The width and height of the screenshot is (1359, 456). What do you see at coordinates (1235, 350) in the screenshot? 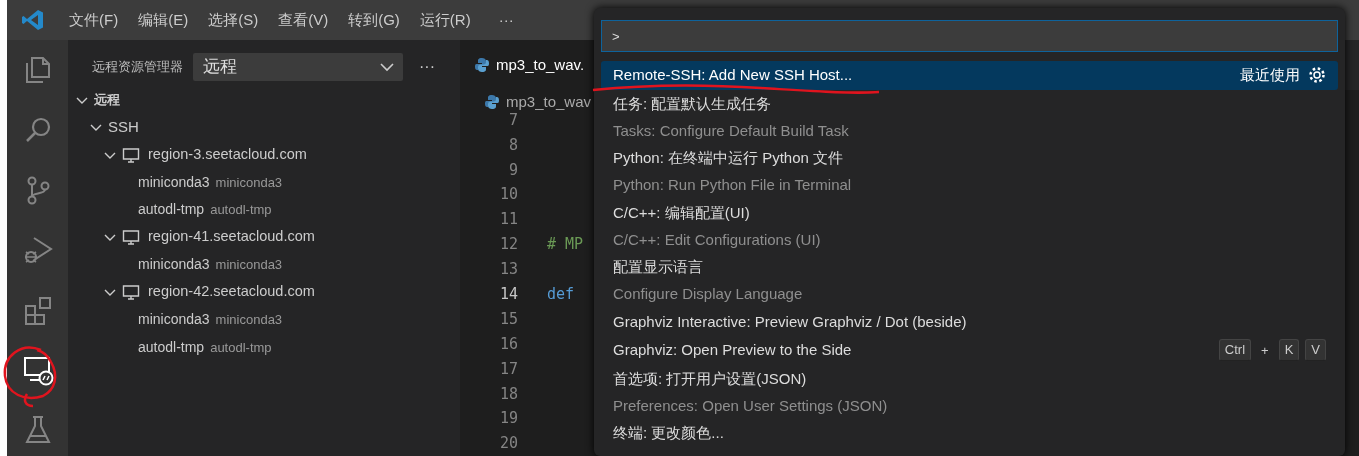
I see `key-cap: Ctrl` at bounding box center [1235, 350].